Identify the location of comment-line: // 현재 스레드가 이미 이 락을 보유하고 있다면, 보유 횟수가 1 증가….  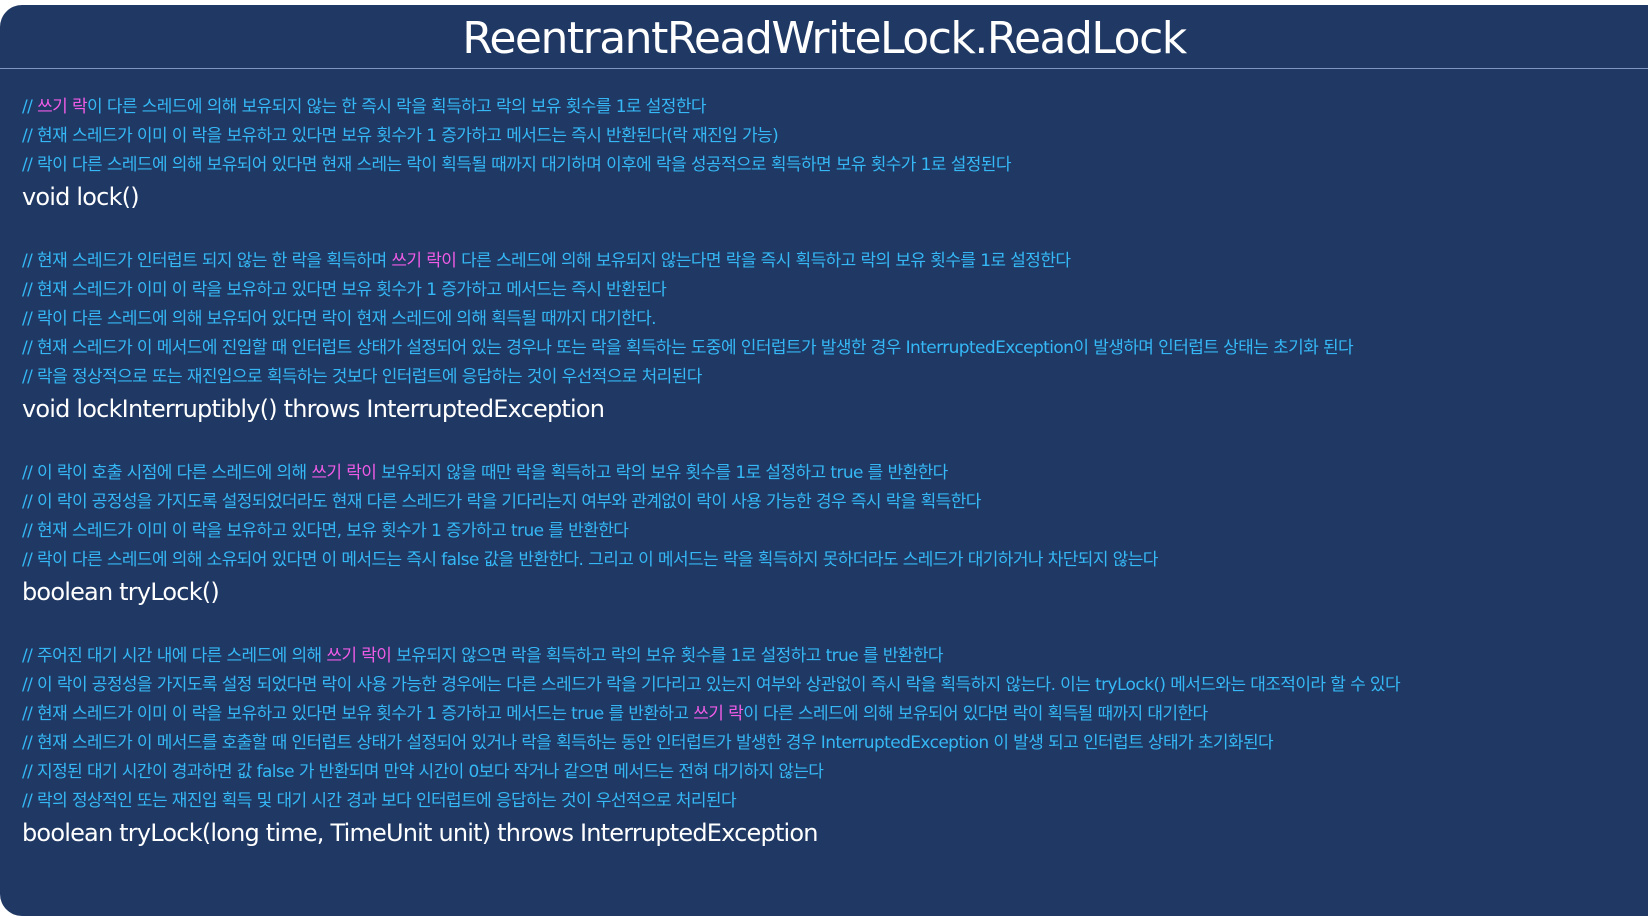
(830, 531).